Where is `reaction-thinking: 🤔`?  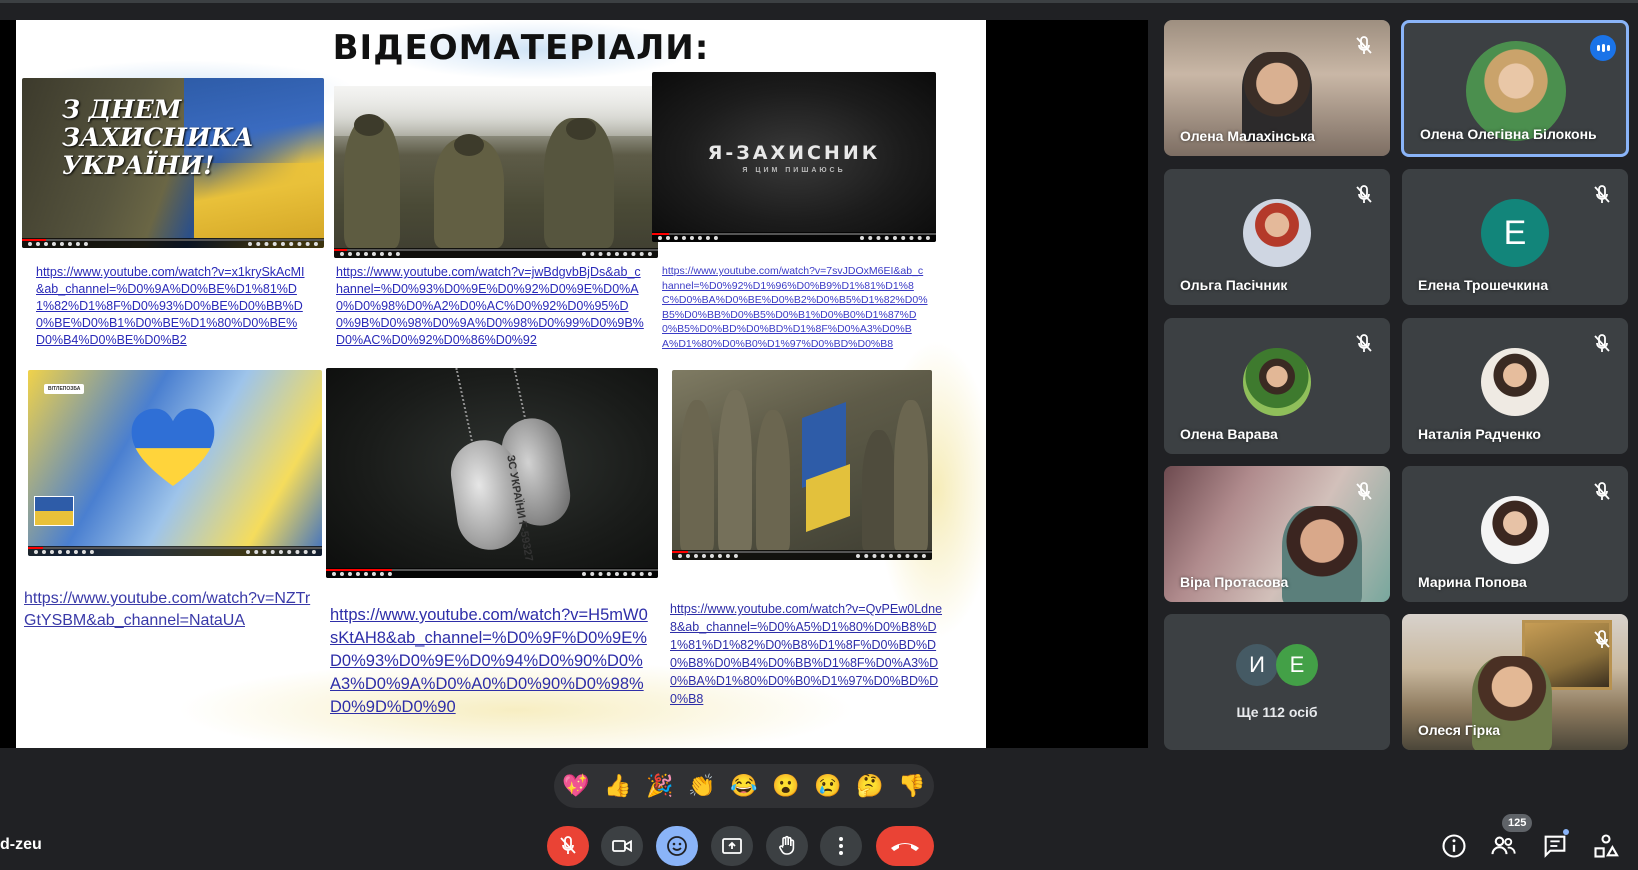
reaction-thinking: 🤔 is located at coordinates (870, 786).